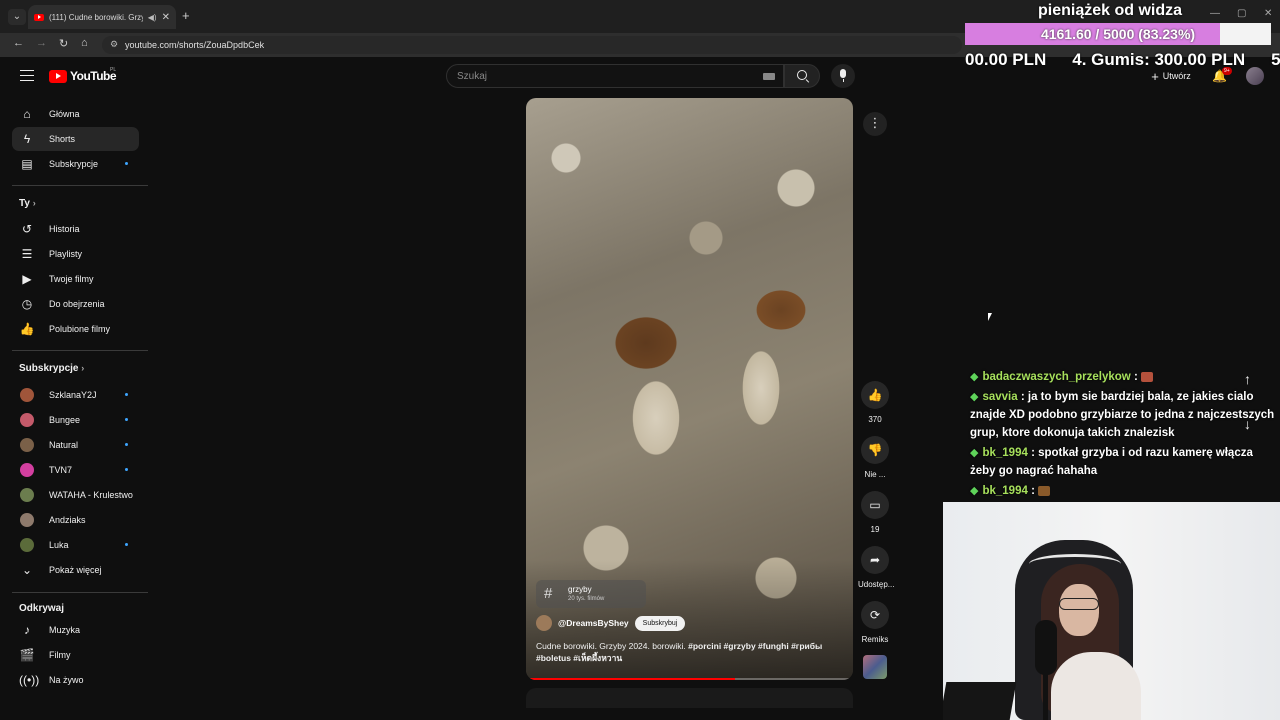 The image size is (1280, 720). I want to click on site-info-icon: ⚙, so click(114, 44).